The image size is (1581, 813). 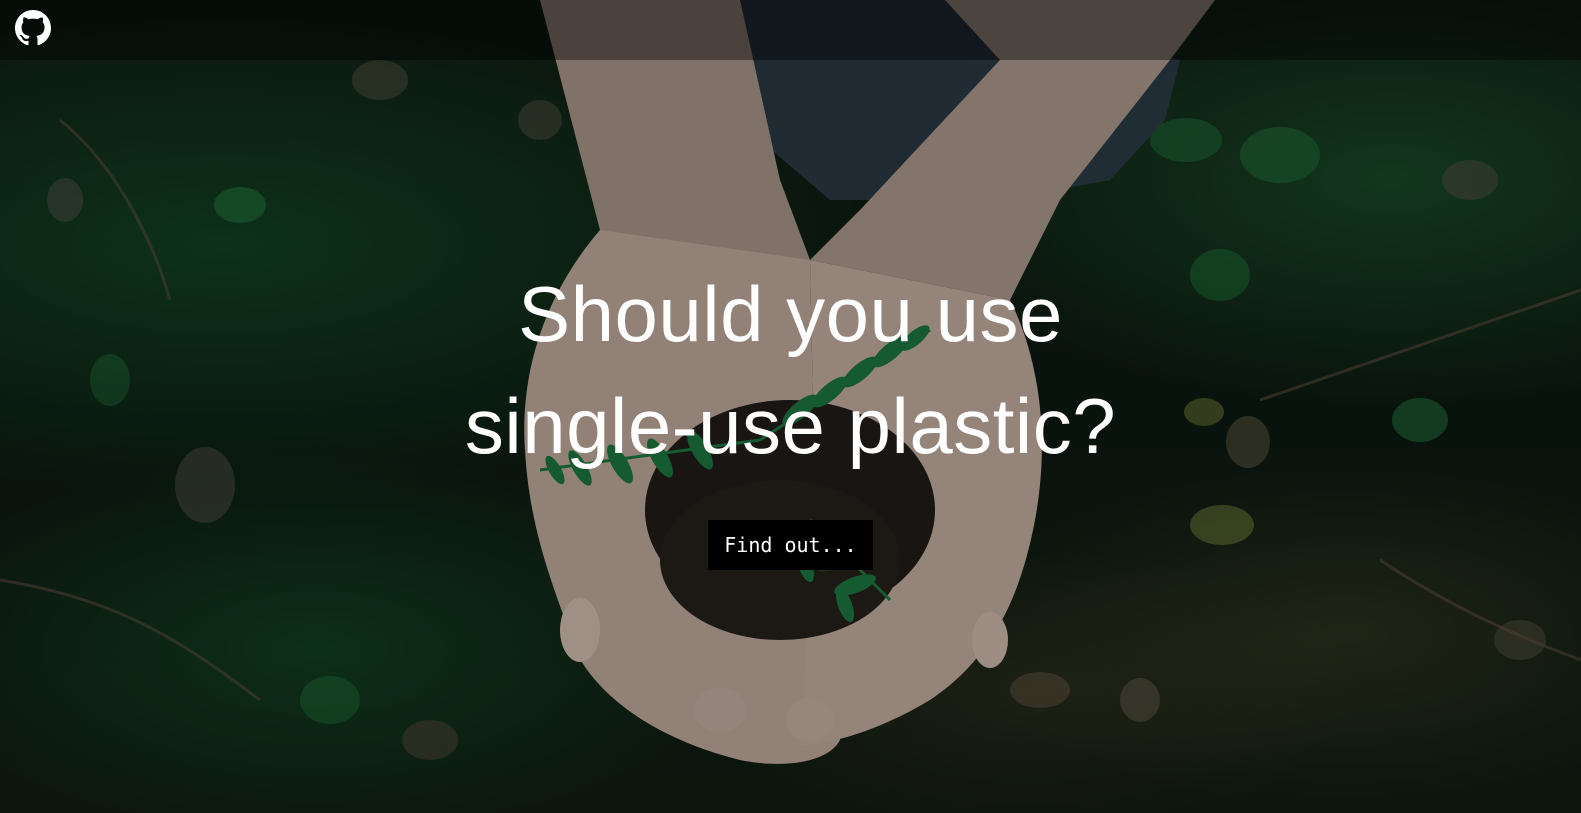 What do you see at coordinates (790, 426) in the screenshot?
I see `hero-title-line-2: single-use plastic?` at bounding box center [790, 426].